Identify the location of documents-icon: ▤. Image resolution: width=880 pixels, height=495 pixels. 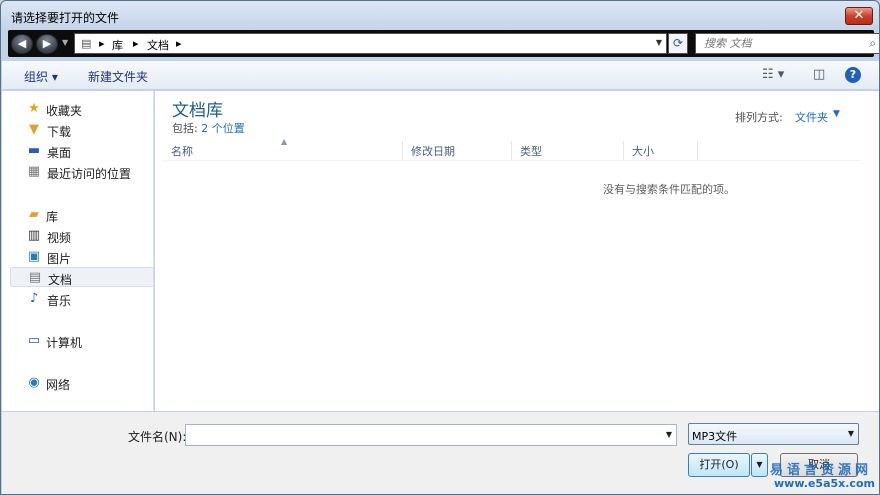
(35, 277).